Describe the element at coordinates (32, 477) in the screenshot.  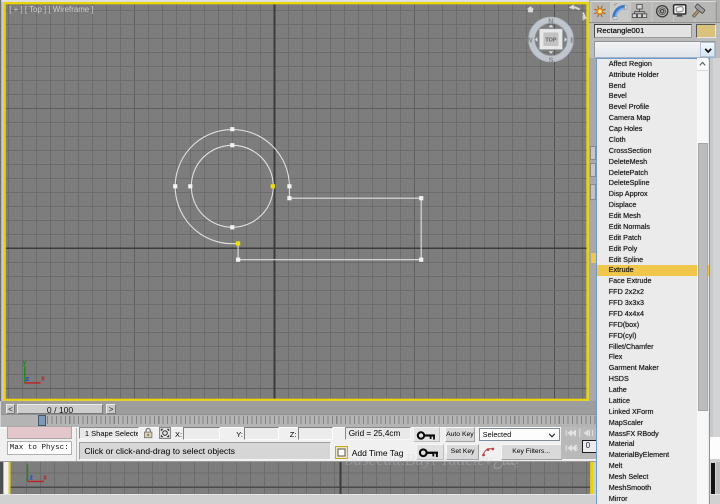
I see `svg-text: z` at that location.